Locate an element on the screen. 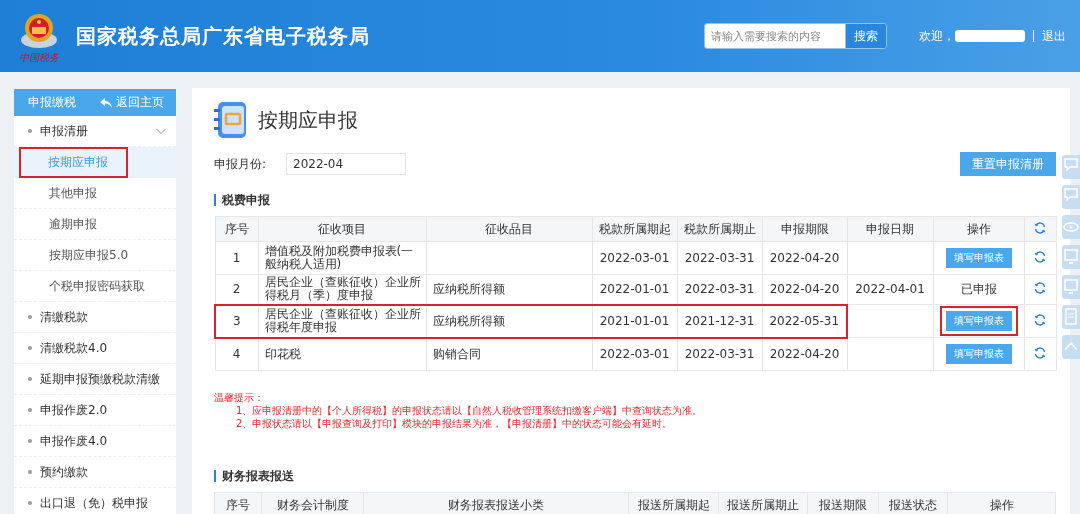  logo-caption: 中国税务 is located at coordinates (39, 57).